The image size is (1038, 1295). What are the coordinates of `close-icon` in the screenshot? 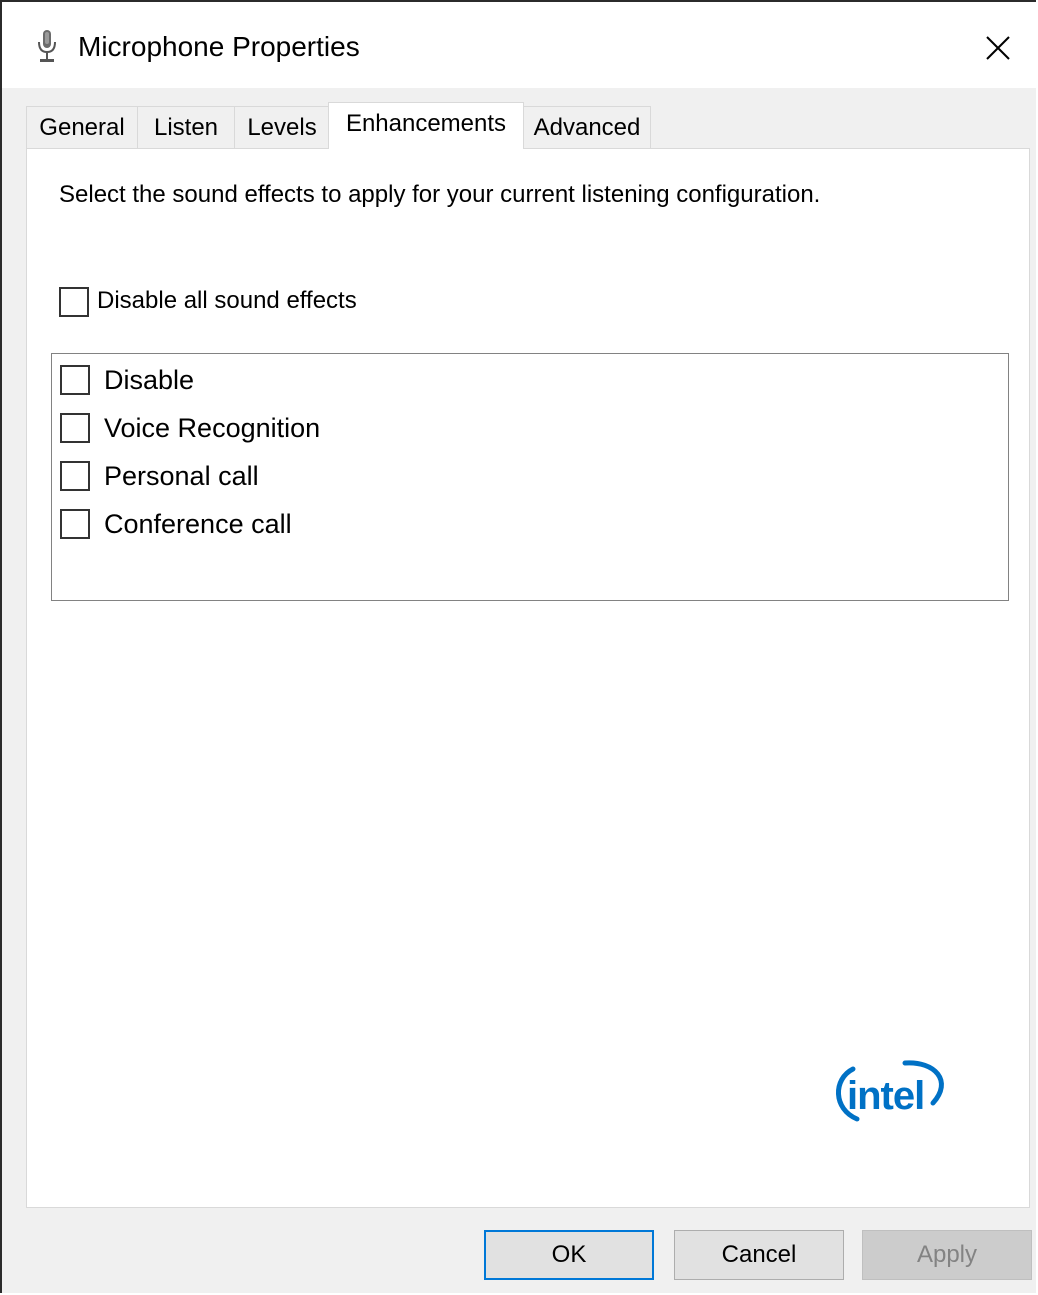 It's located at (998, 48).